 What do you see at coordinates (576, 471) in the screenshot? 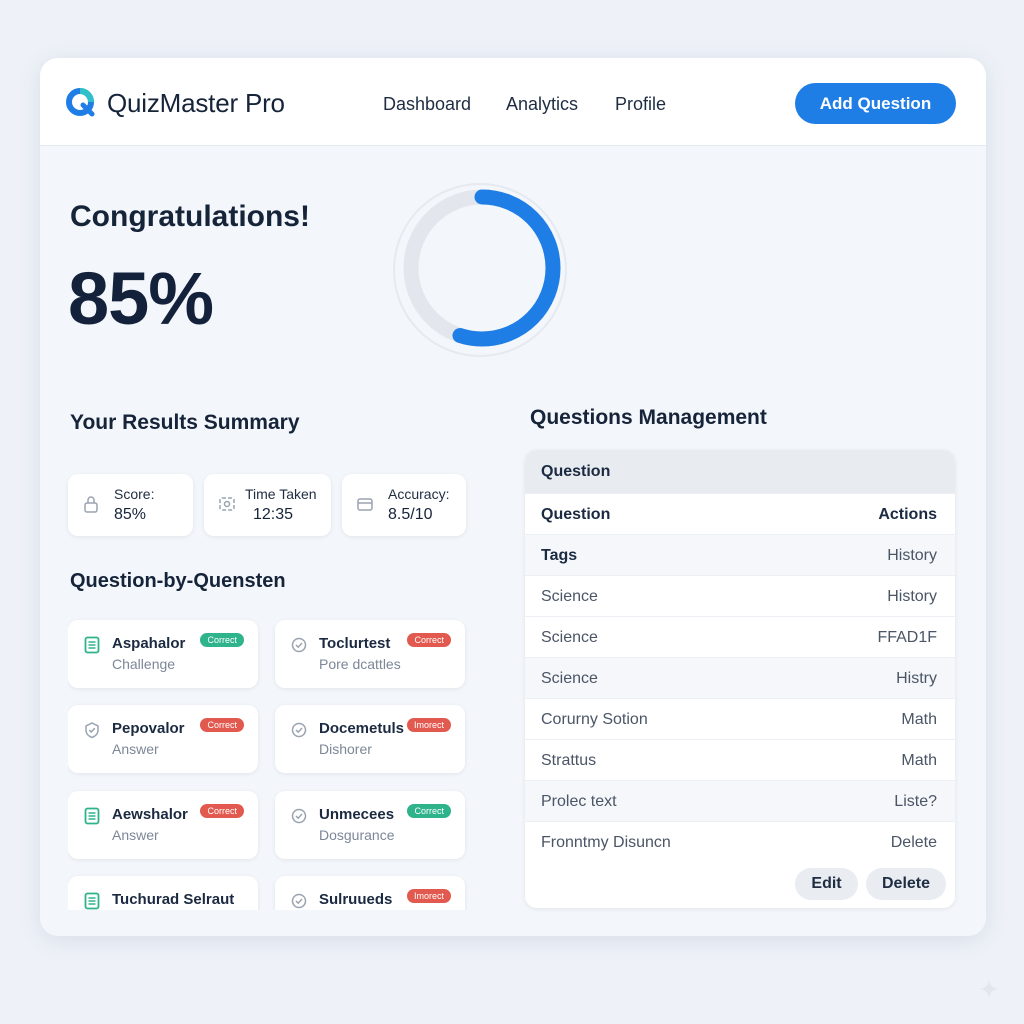
I see `table-header-question: Question` at bounding box center [576, 471].